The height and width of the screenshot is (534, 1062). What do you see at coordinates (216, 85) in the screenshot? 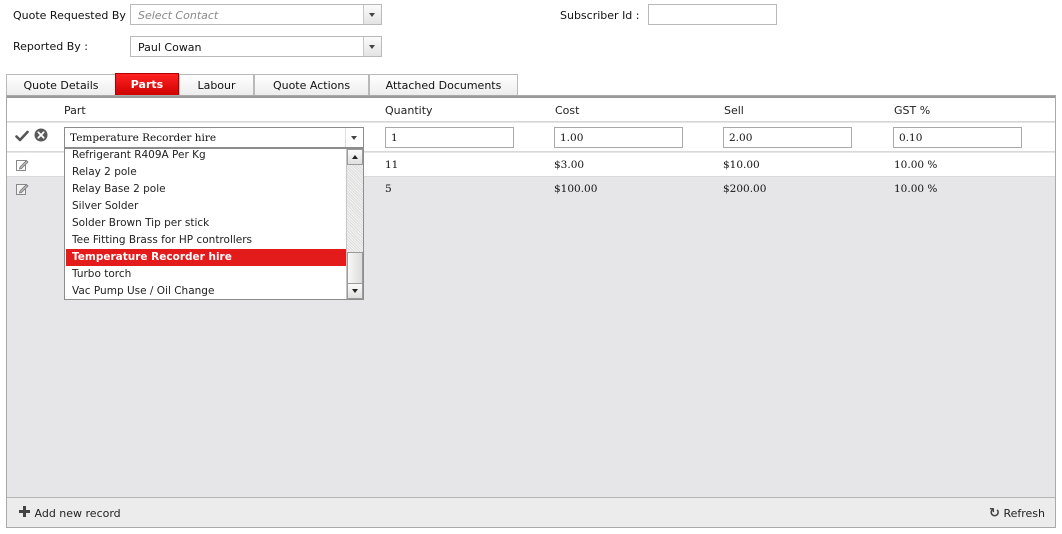
I see `tab-labour: Labour` at bounding box center [216, 85].